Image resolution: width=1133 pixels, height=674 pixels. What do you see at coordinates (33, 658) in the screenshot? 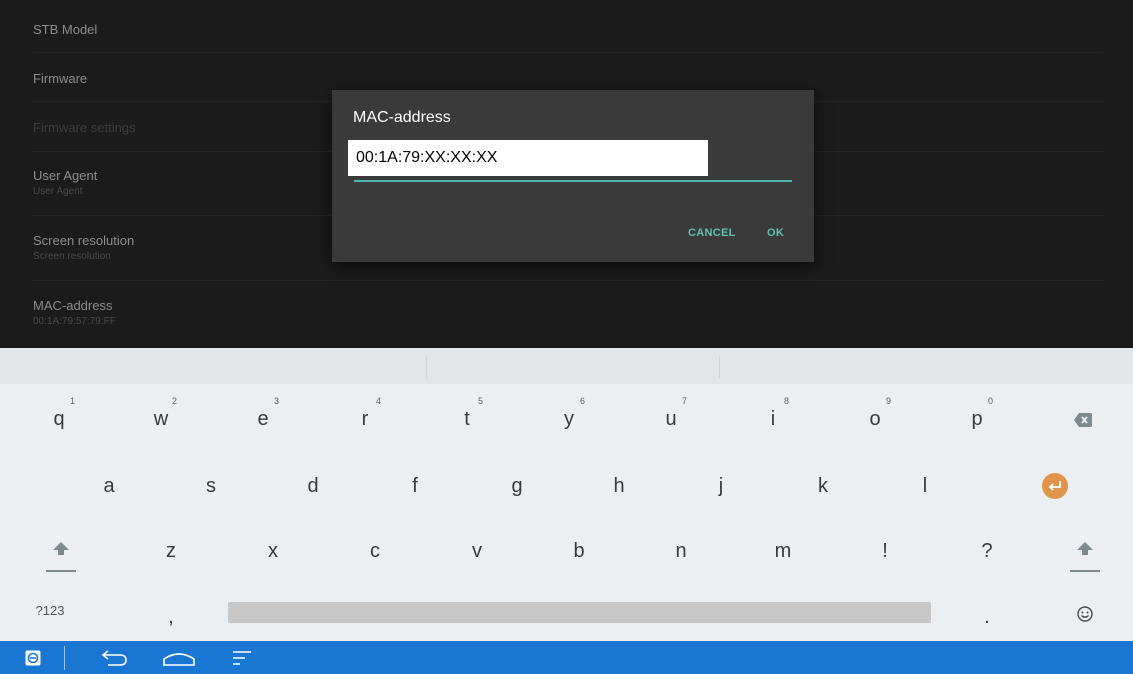
I see `app-icon` at bounding box center [33, 658].